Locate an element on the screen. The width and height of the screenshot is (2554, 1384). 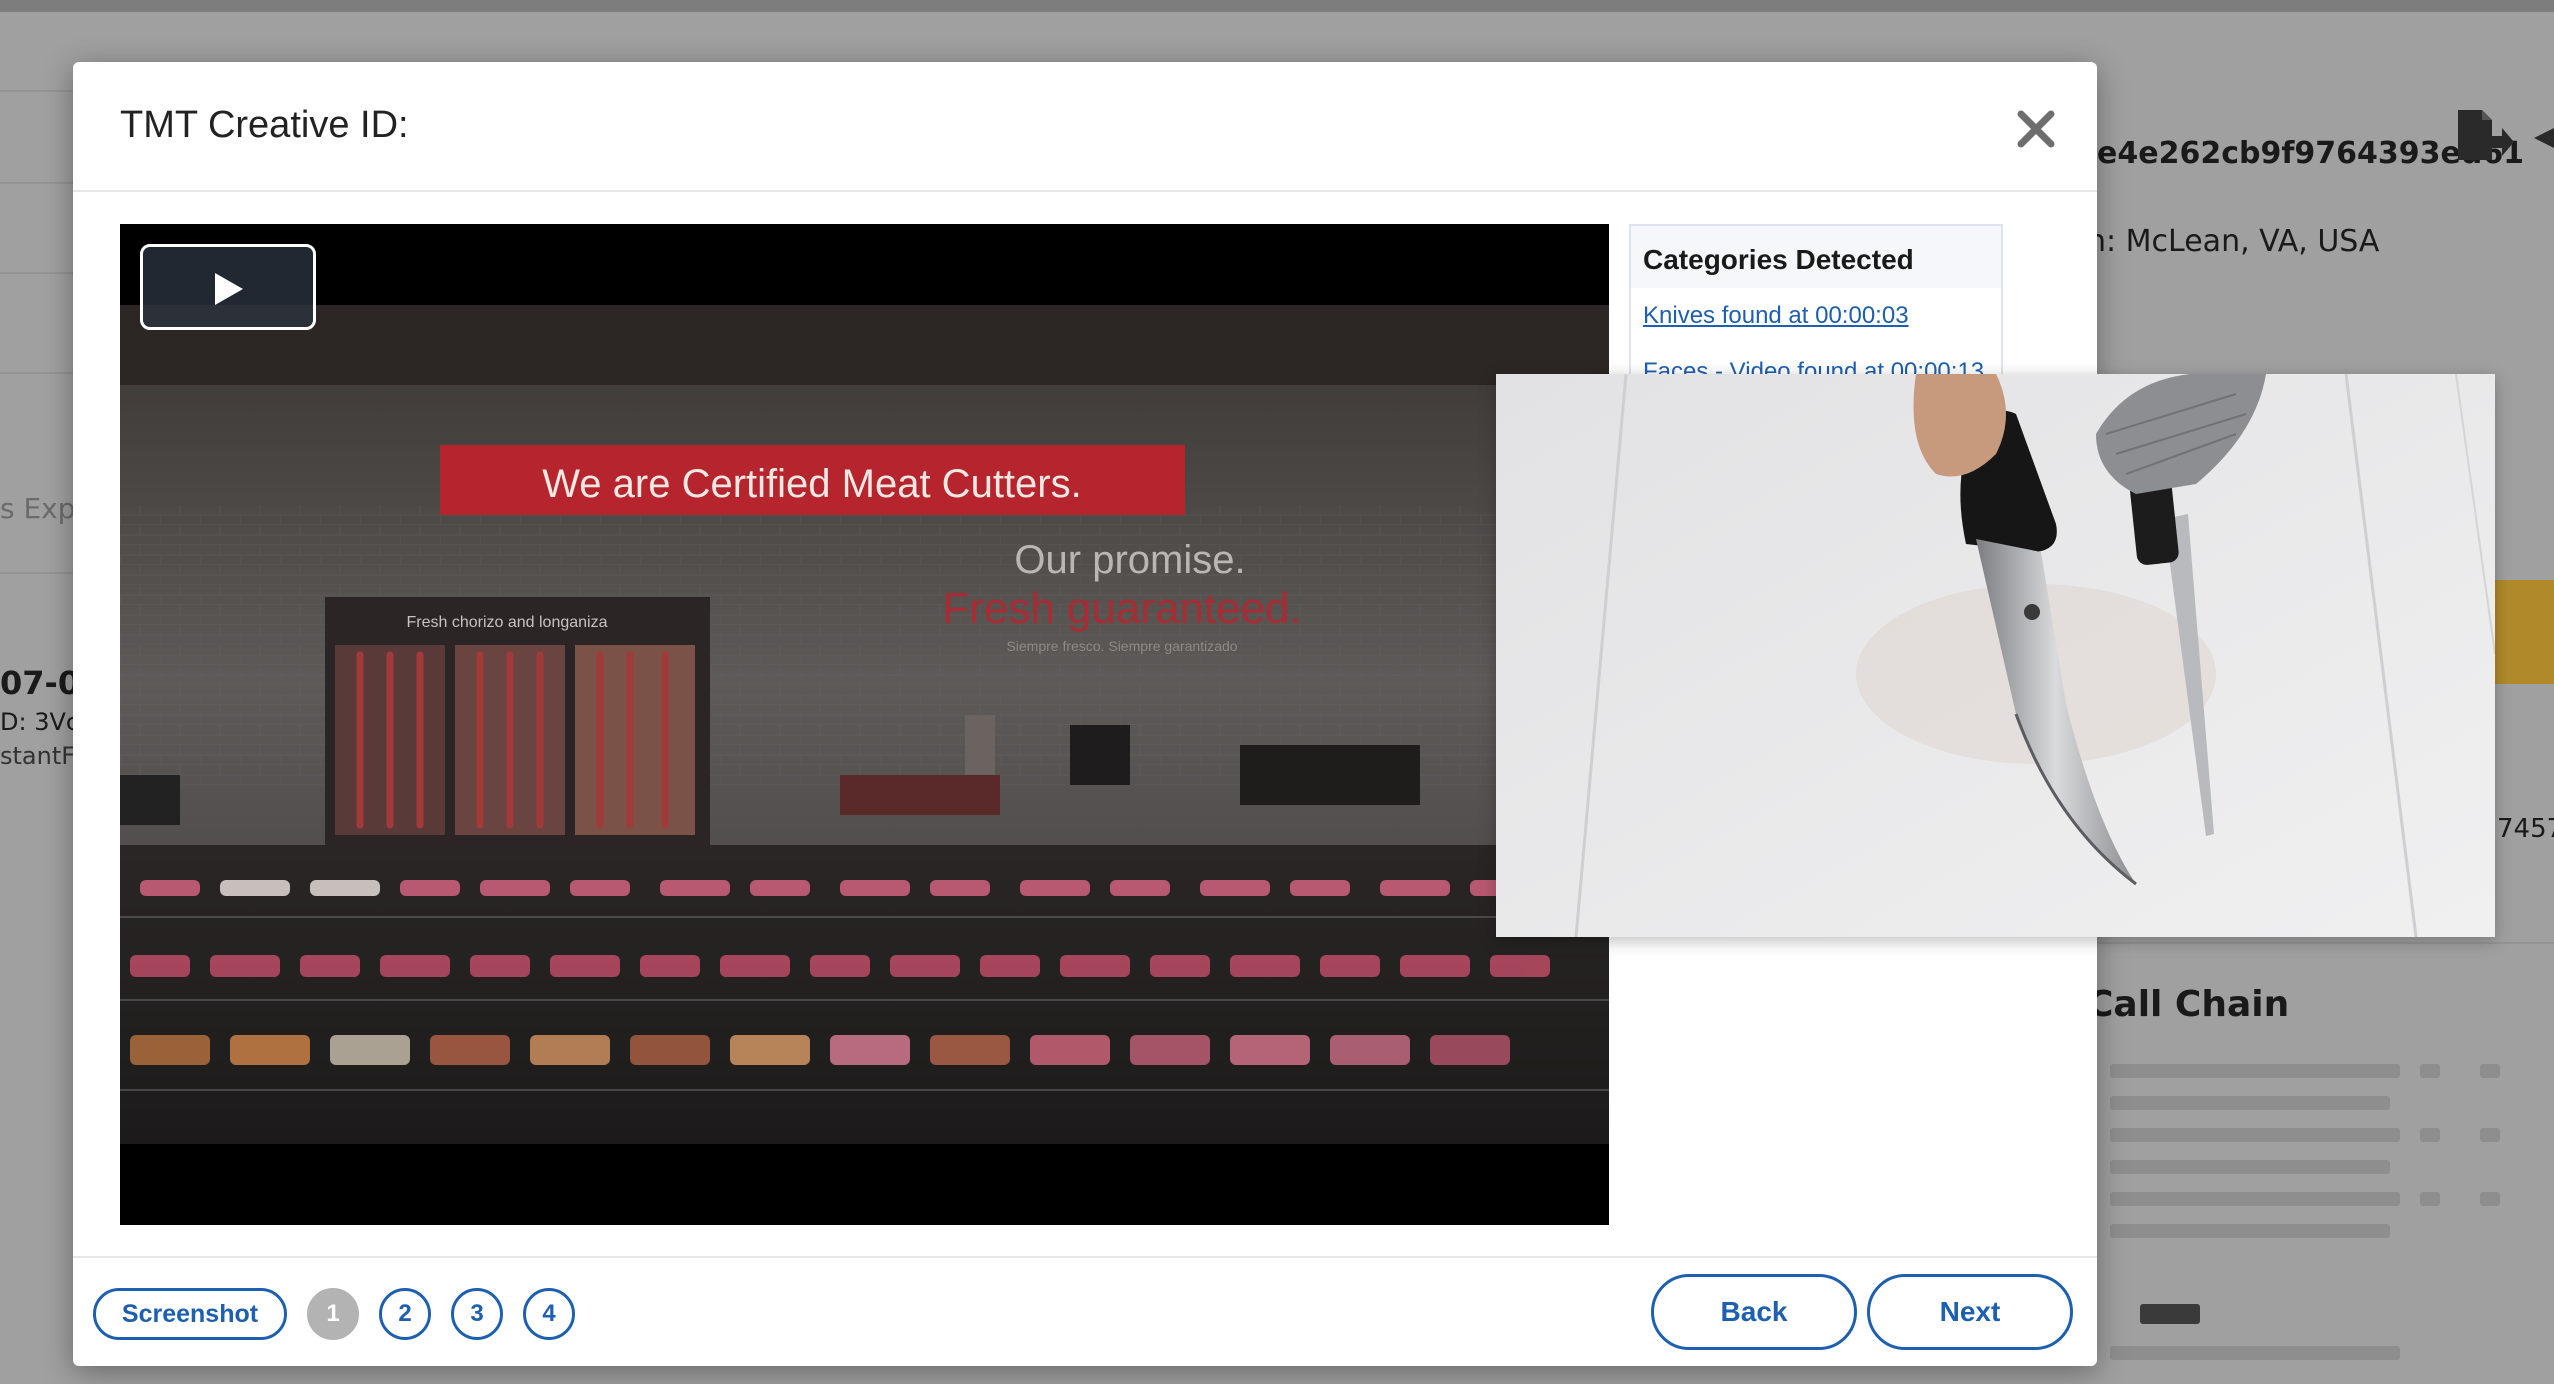
modal-header: TMT Creative ID: is located at coordinates (1085, 127).